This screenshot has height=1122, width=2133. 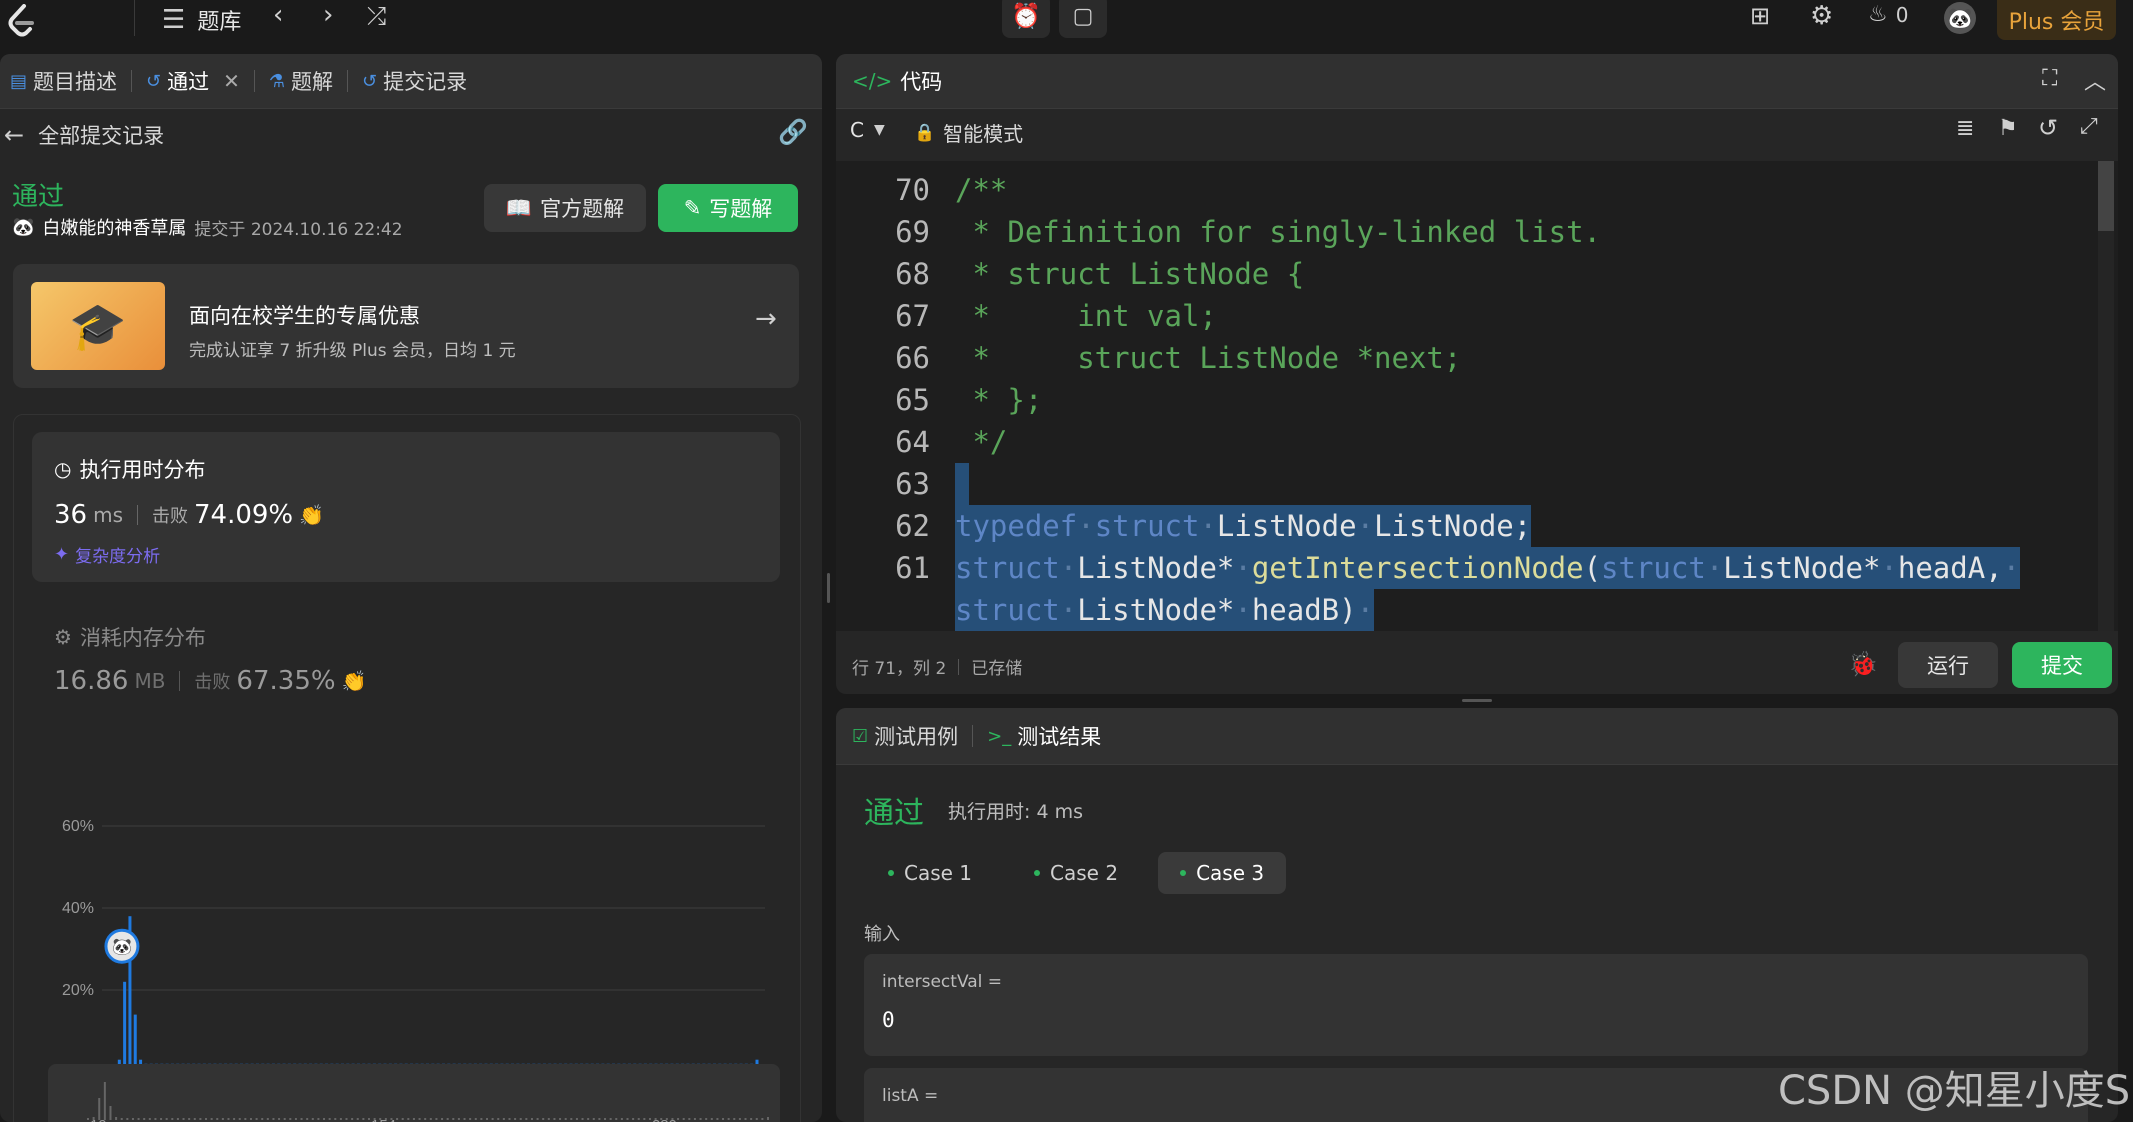 I want to click on shuffle-icon: ⤮, so click(x=376, y=16).